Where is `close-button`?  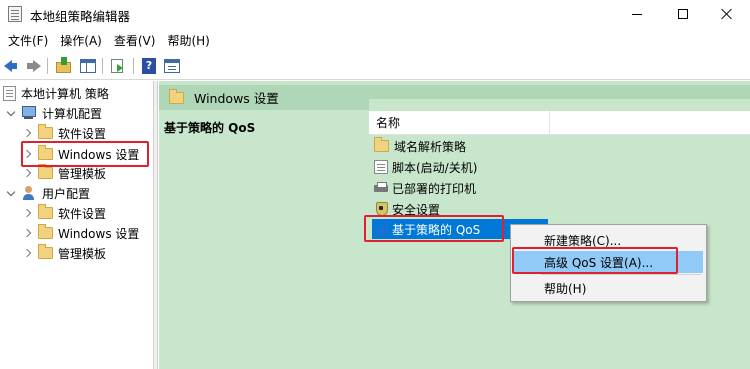
close-button is located at coordinates (727, 14).